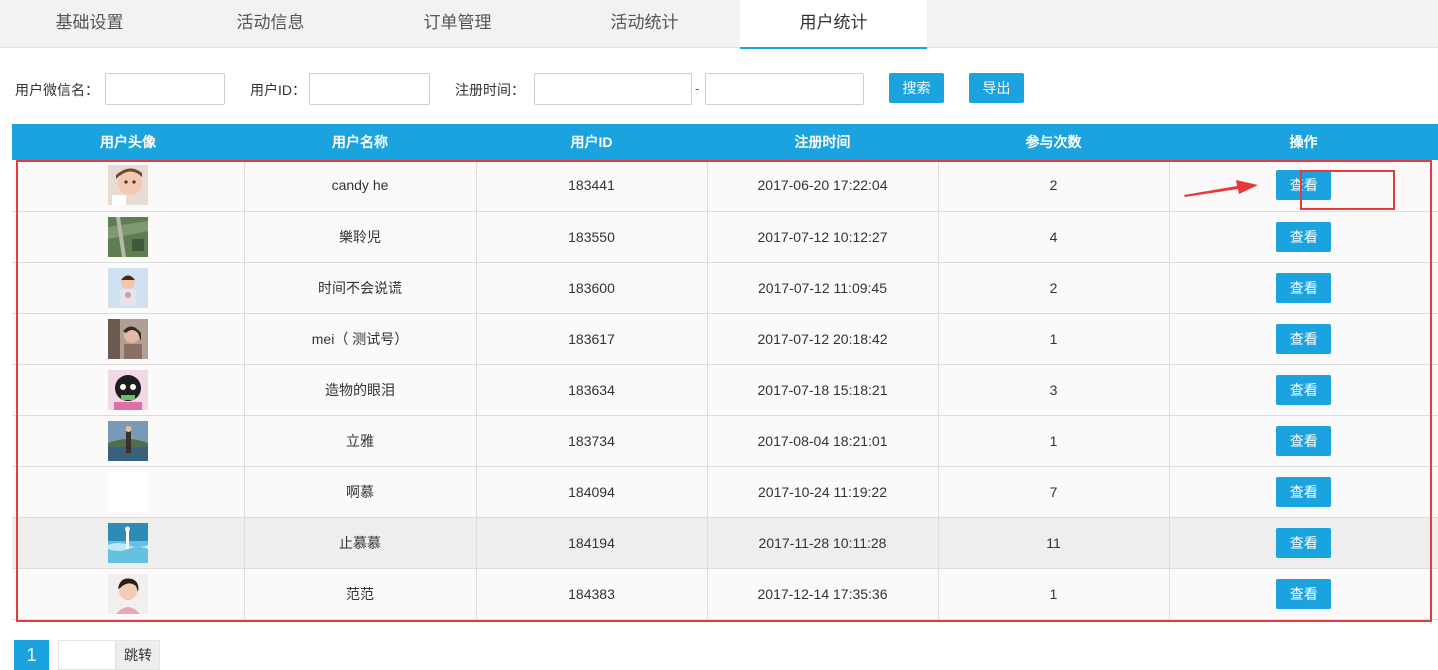 This screenshot has height=670, width=1438. Describe the element at coordinates (823, 390) in the screenshot. I see `cell-reg-time: 2017-07-18 15:18:21` at that location.